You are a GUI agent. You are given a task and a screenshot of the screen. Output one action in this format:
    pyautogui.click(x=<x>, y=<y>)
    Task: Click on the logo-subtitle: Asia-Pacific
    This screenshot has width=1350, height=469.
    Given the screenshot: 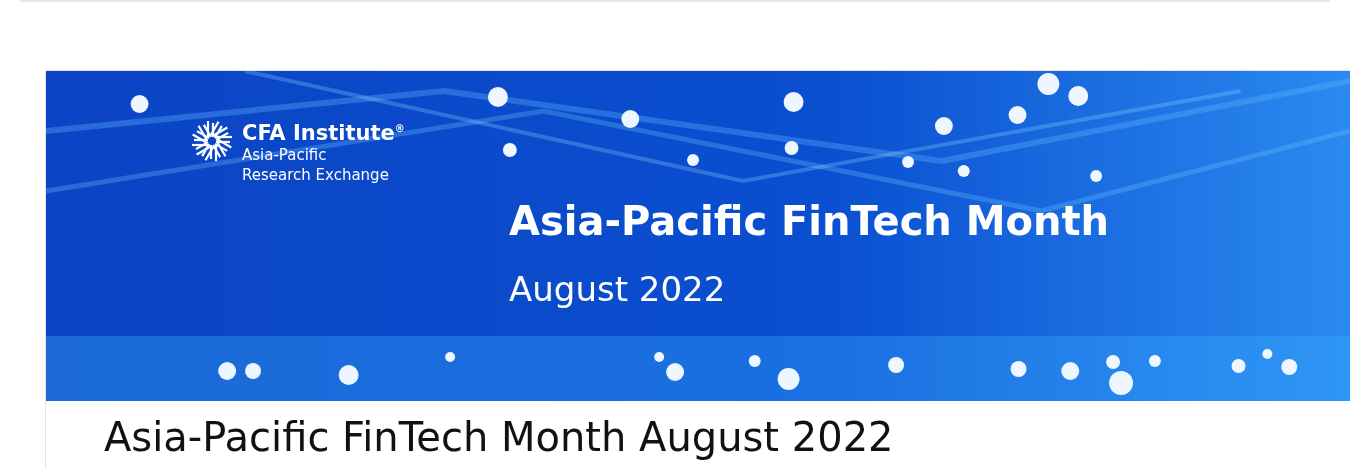 What is the action you would take?
    pyautogui.click(x=285, y=155)
    